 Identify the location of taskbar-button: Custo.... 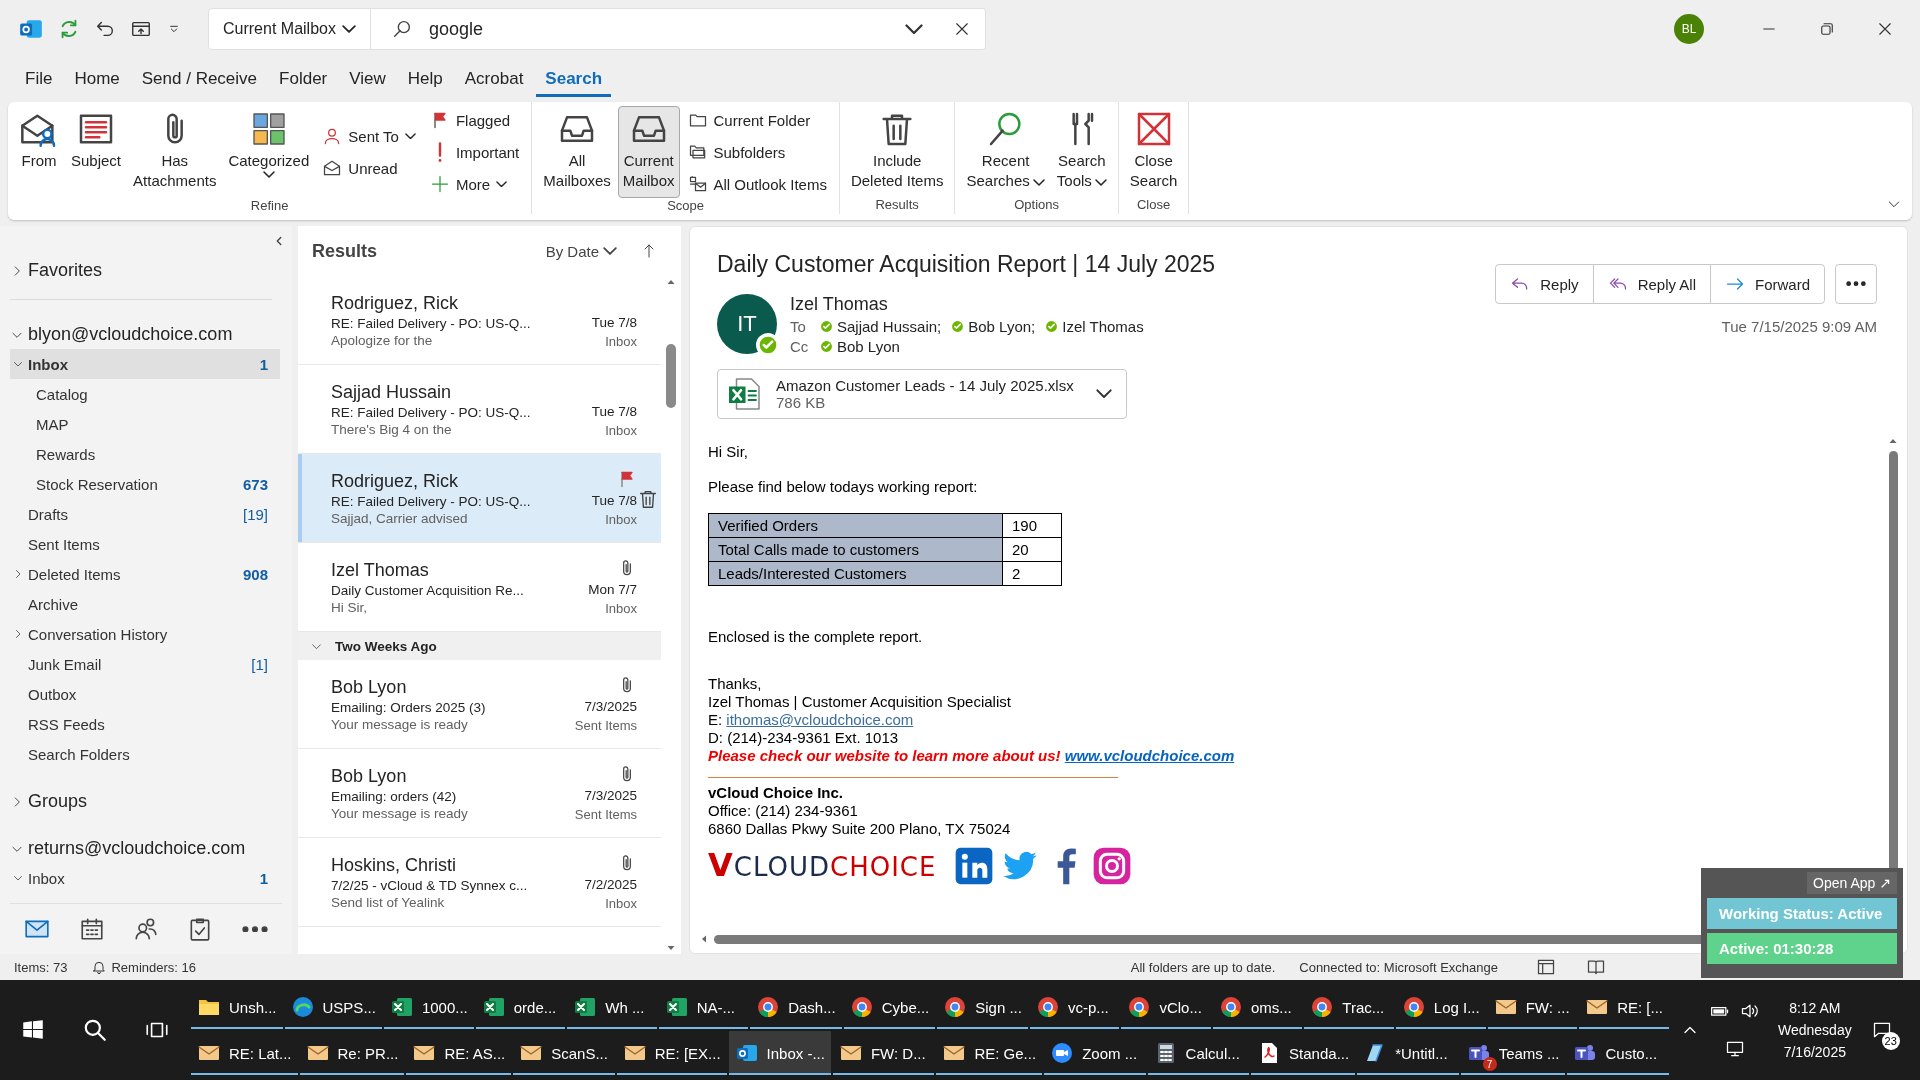
(1618, 1053).